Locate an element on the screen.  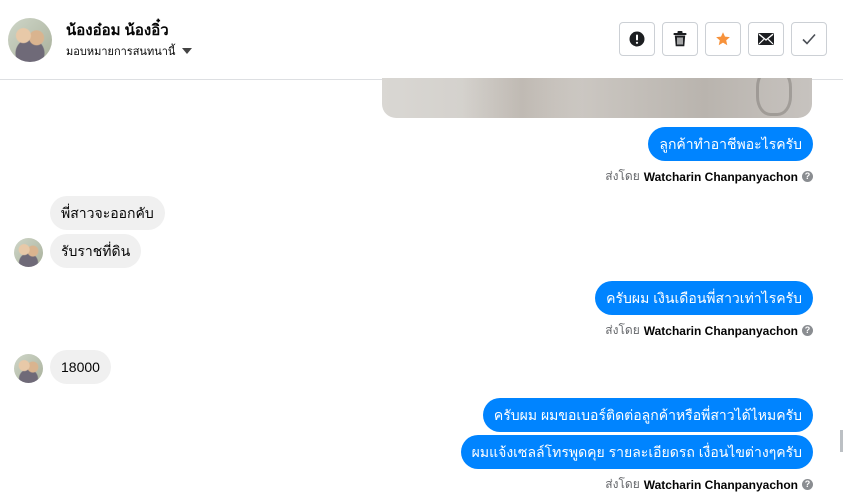
delete-button is located at coordinates (680, 39).